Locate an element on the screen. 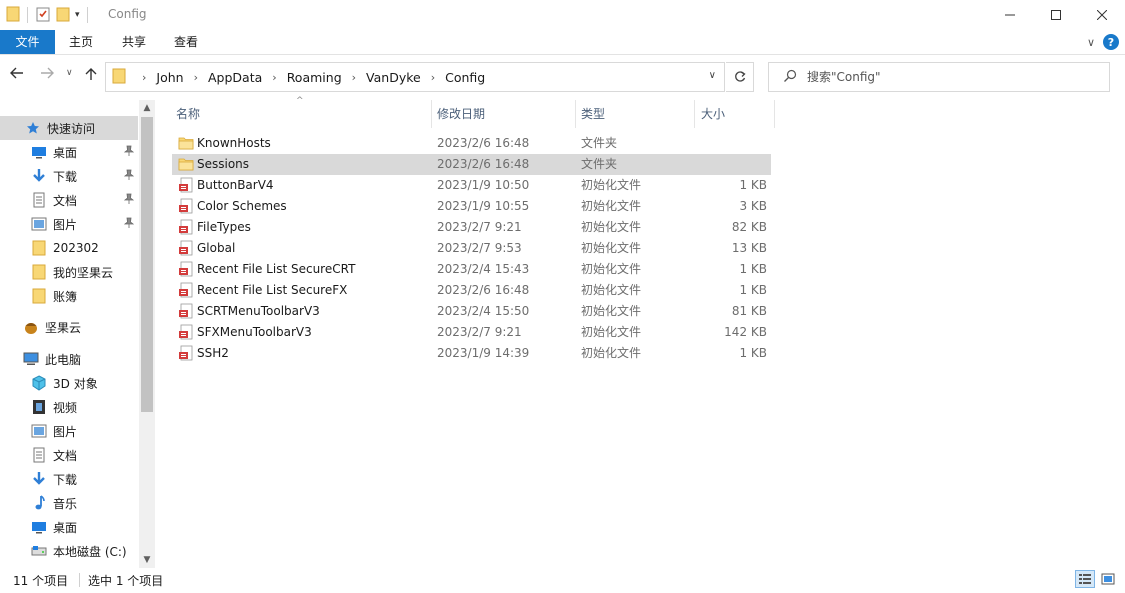  tab-file: 文件 is located at coordinates (27, 42).